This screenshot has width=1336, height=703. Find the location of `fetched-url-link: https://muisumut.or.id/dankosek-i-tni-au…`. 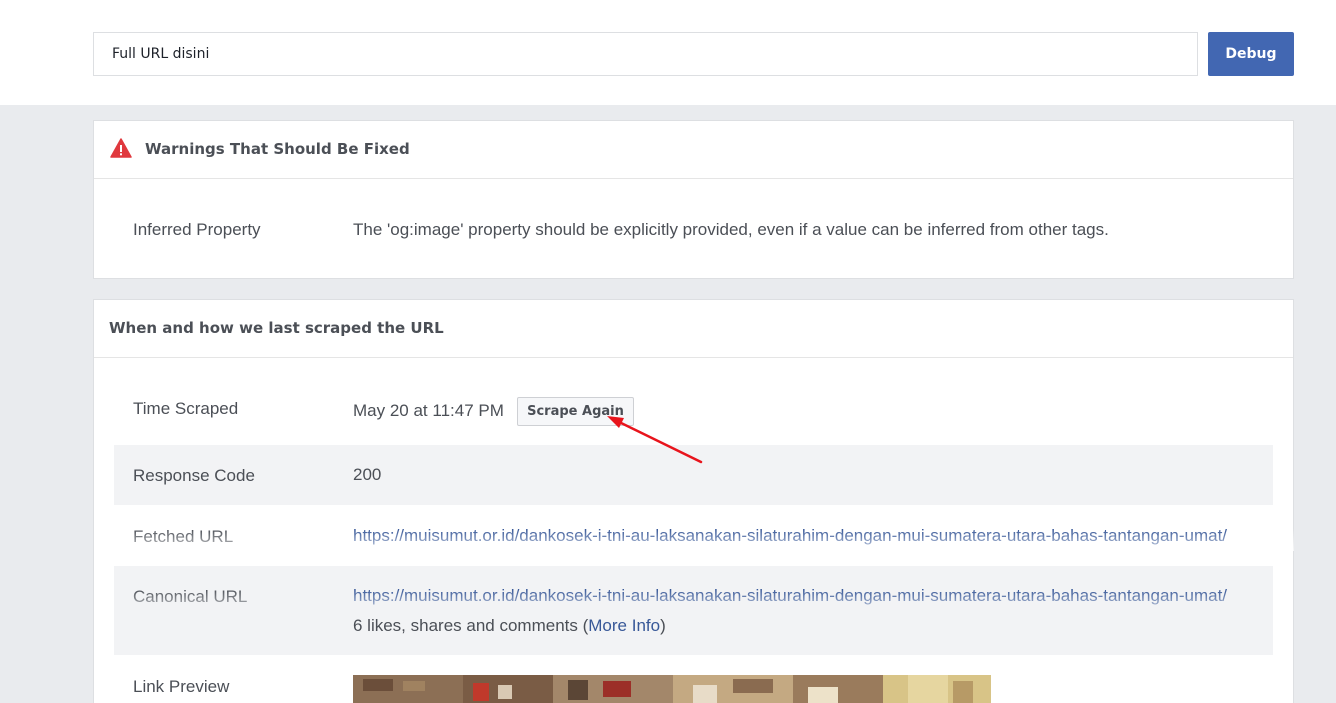

fetched-url-link: https://muisumut.or.id/dankosek-i-tni-au… is located at coordinates (790, 536).